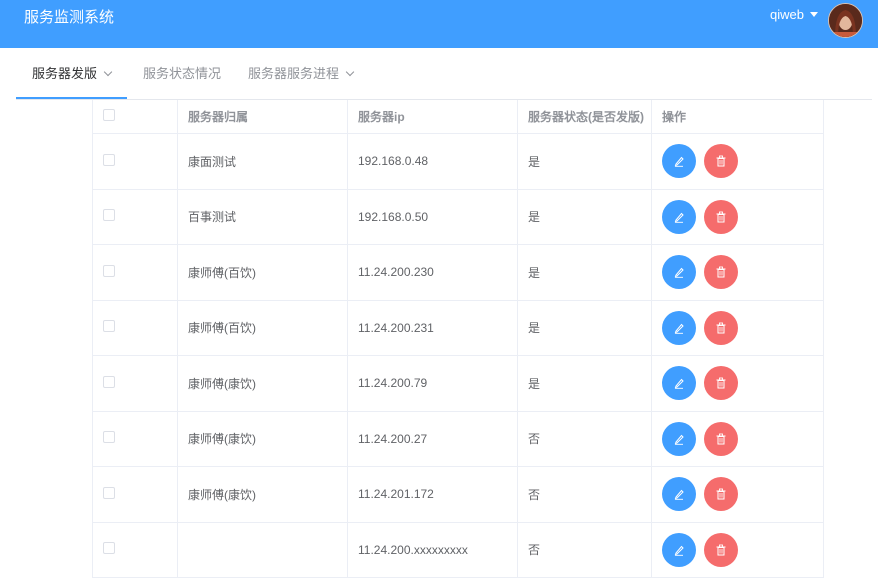 The width and height of the screenshot is (878, 578). I want to click on table-row: 11.24.200.xxxxxxxxx 否, so click(458, 550).